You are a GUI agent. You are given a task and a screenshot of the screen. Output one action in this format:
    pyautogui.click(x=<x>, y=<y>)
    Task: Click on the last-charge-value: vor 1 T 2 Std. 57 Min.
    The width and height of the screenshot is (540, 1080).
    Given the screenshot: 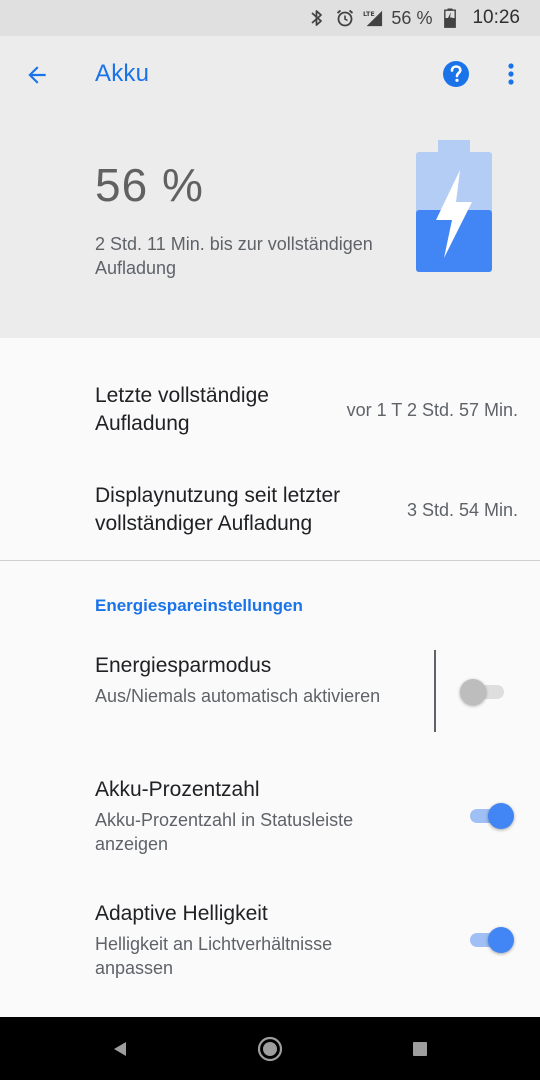 What is the action you would take?
    pyautogui.click(x=432, y=410)
    